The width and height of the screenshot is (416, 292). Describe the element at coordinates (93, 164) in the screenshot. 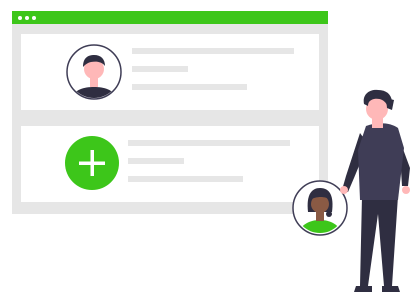

I see `plus-icon` at that location.